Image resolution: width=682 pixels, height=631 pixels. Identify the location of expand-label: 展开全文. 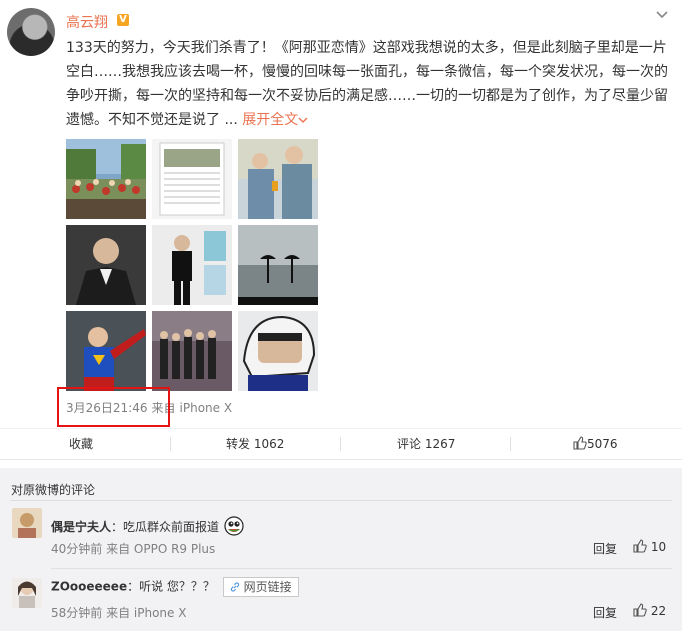
(270, 120).